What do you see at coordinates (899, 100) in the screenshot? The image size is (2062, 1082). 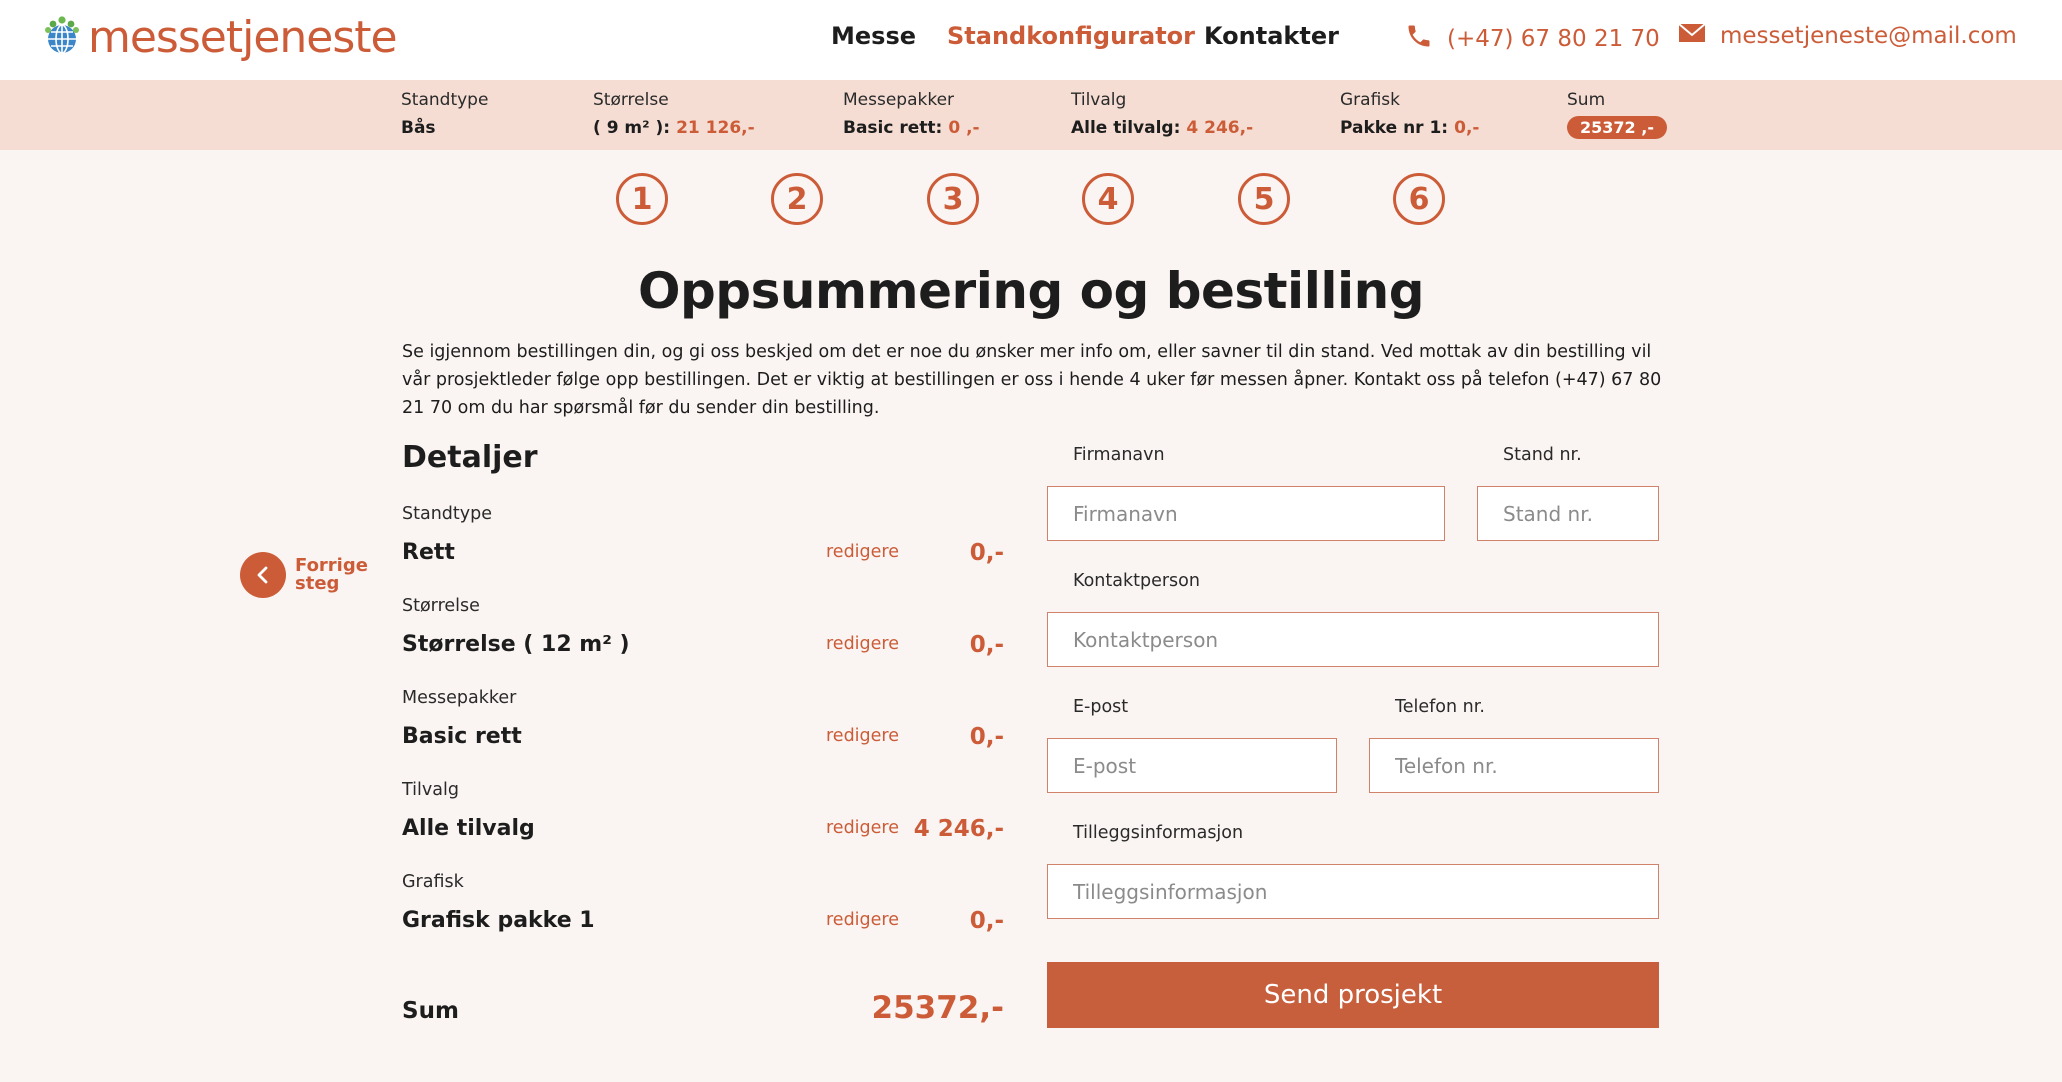 I see `summary-label: Messepakker` at bounding box center [899, 100].